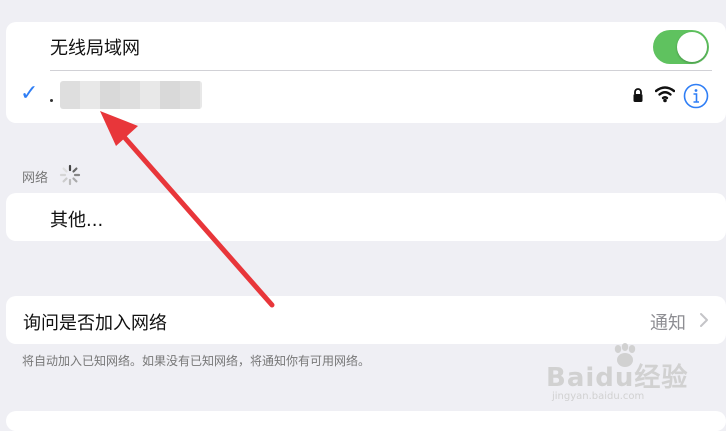  I want to click on watermark: Baidu经验 jingyan.baidu.com, so click(621, 375).